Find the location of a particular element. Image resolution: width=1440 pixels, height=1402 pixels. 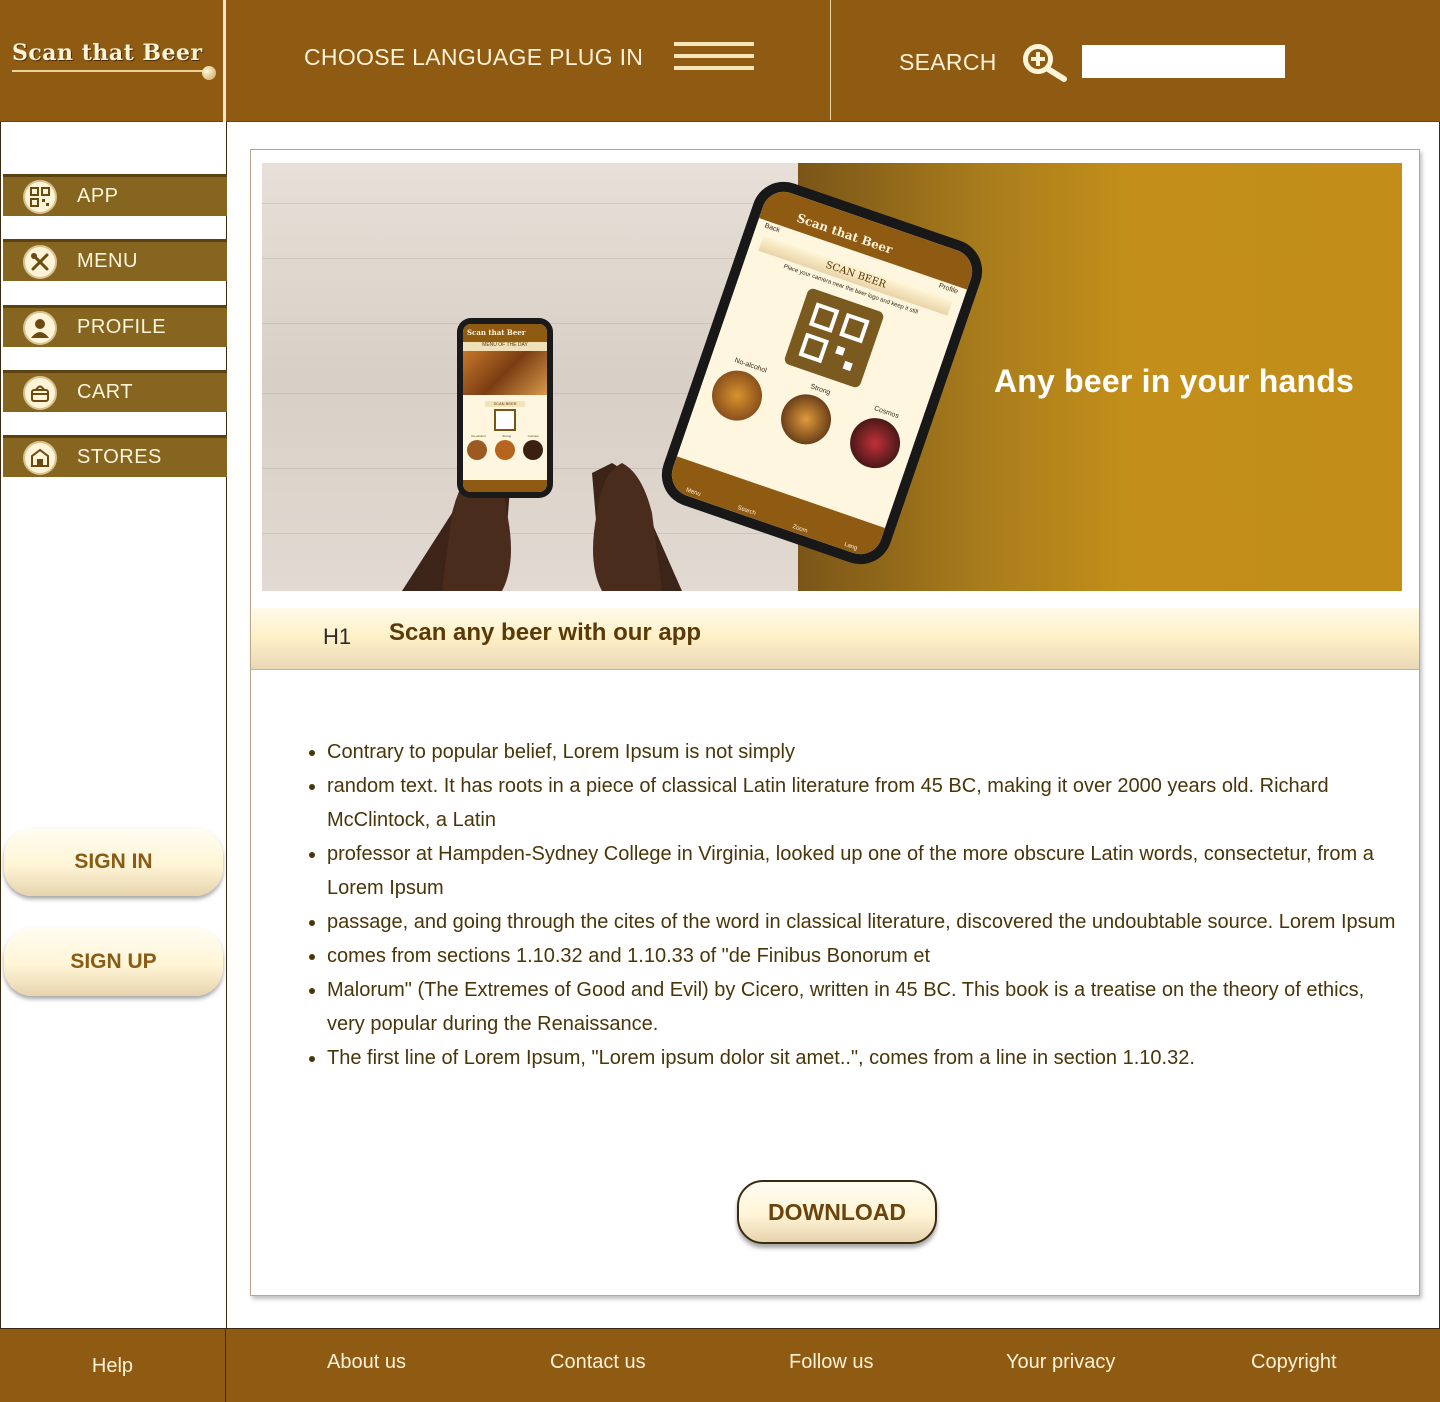

sidebar-item-label: MENU is located at coordinates (107, 261).